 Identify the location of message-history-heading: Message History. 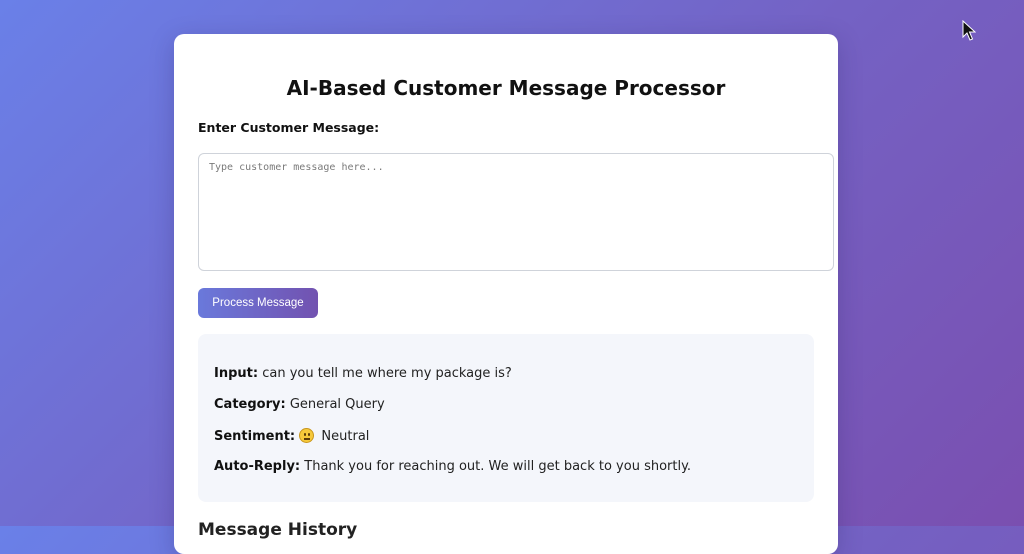
(278, 530).